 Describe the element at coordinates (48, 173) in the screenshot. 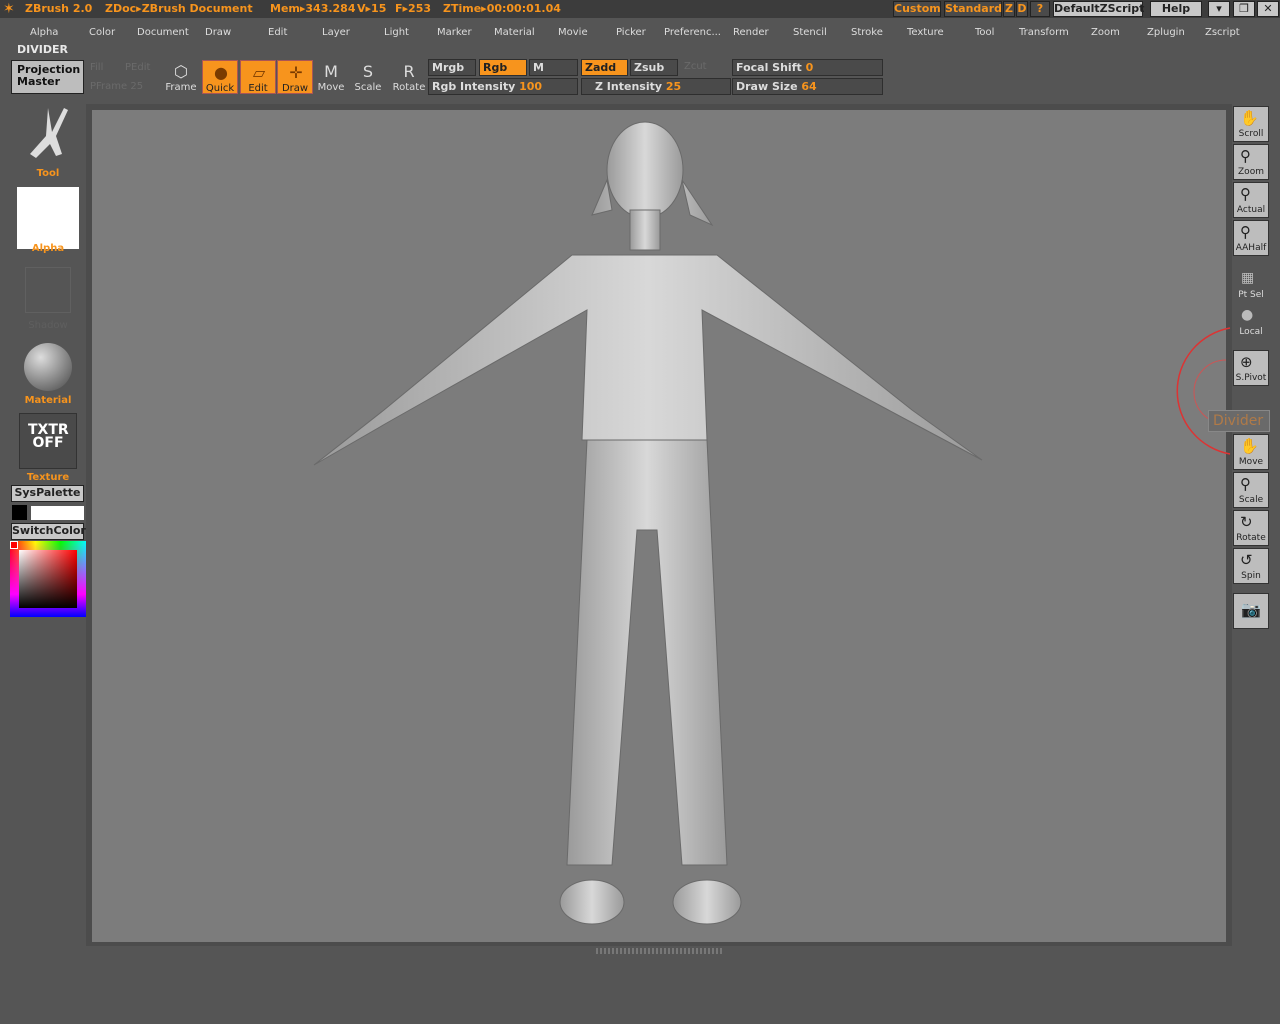

I see `tool-label: Tool` at that location.